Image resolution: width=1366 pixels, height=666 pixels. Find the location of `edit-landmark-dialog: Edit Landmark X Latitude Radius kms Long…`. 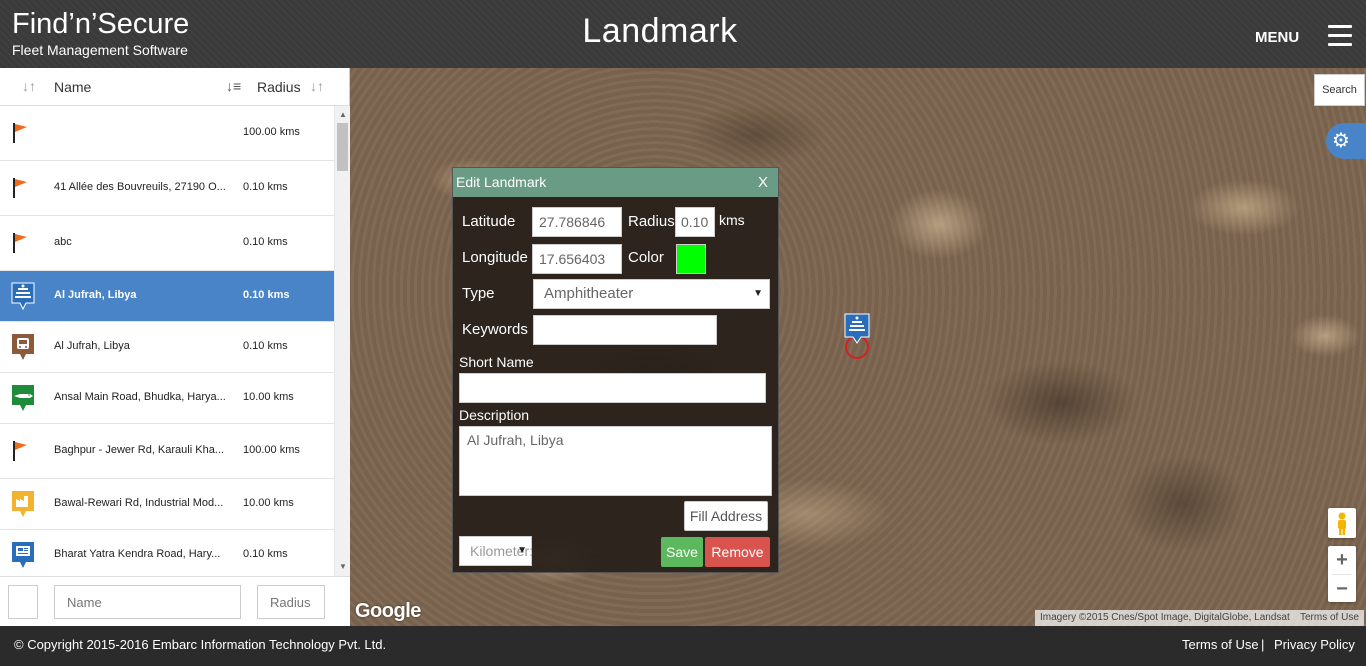

edit-landmark-dialog: Edit Landmark X Latitude Radius kms Long… is located at coordinates (615, 370).